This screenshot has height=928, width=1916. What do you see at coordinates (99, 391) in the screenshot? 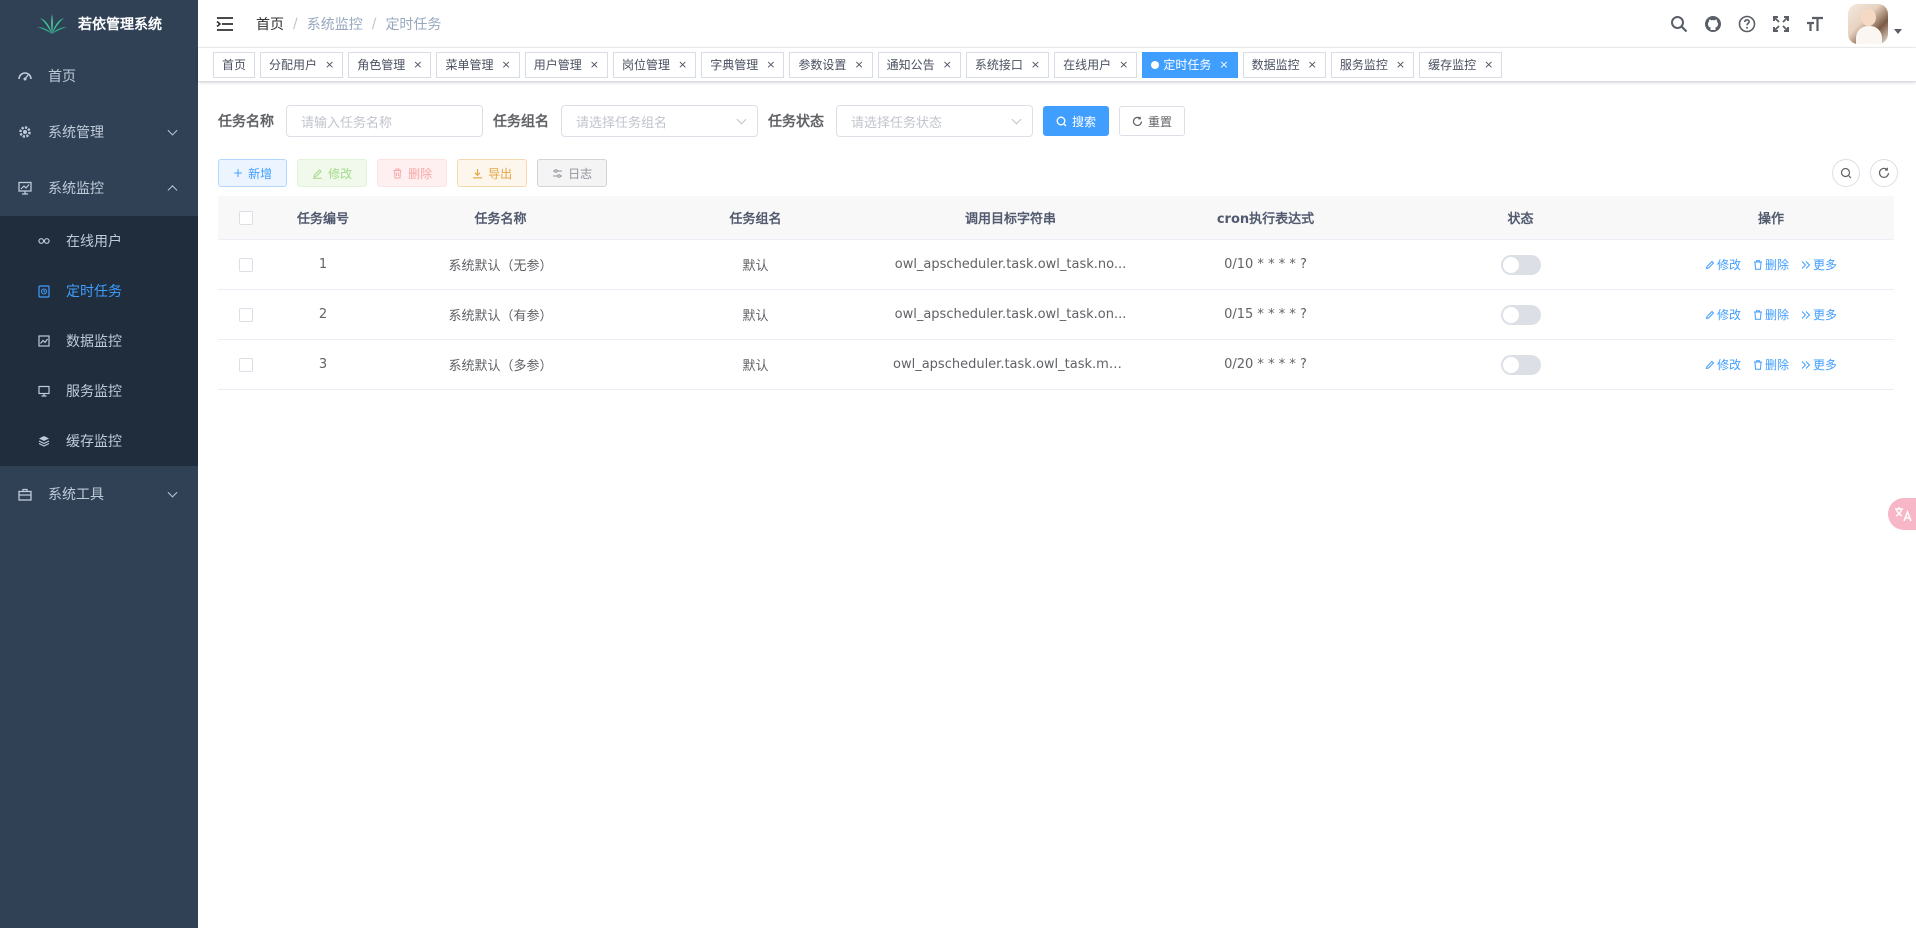
I see `sidebar-item-server: 服务监控` at bounding box center [99, 391].